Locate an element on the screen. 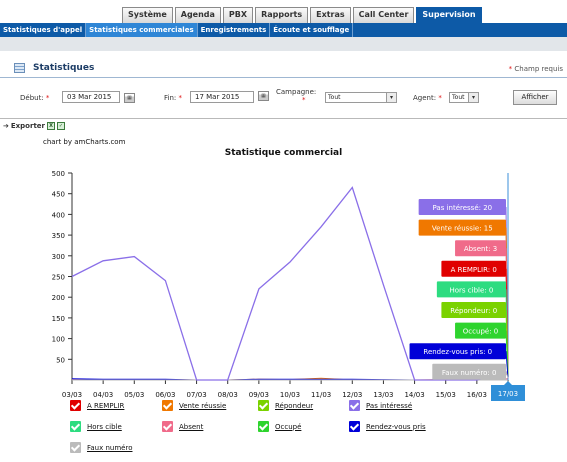  x-tick-label: 11/03 is located at coordinates (321, 395).